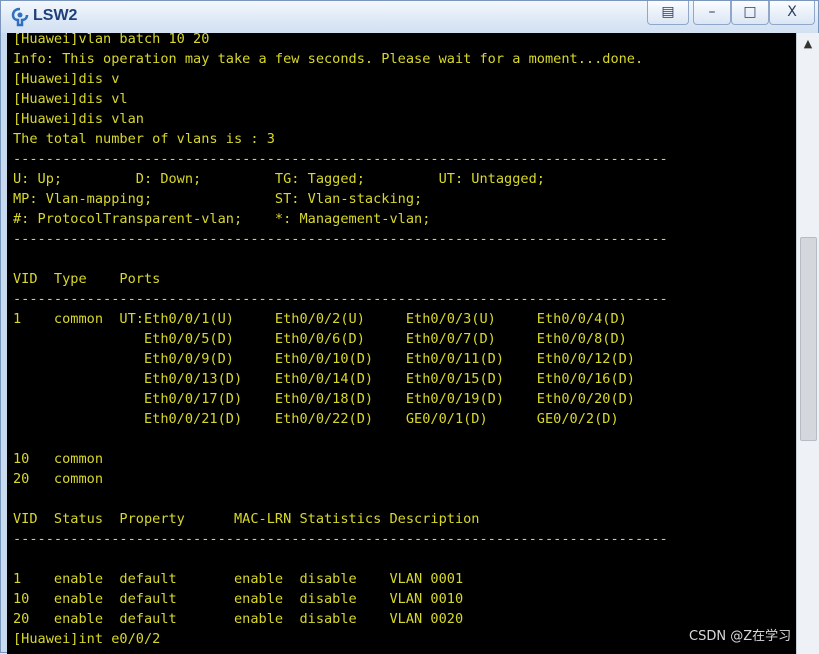 The image size is (819, 654). Describe the element at coordinates (111, 40) in the screenshot. I see `terminal-line: [Huawei]vlan batch 10 20` at that location.